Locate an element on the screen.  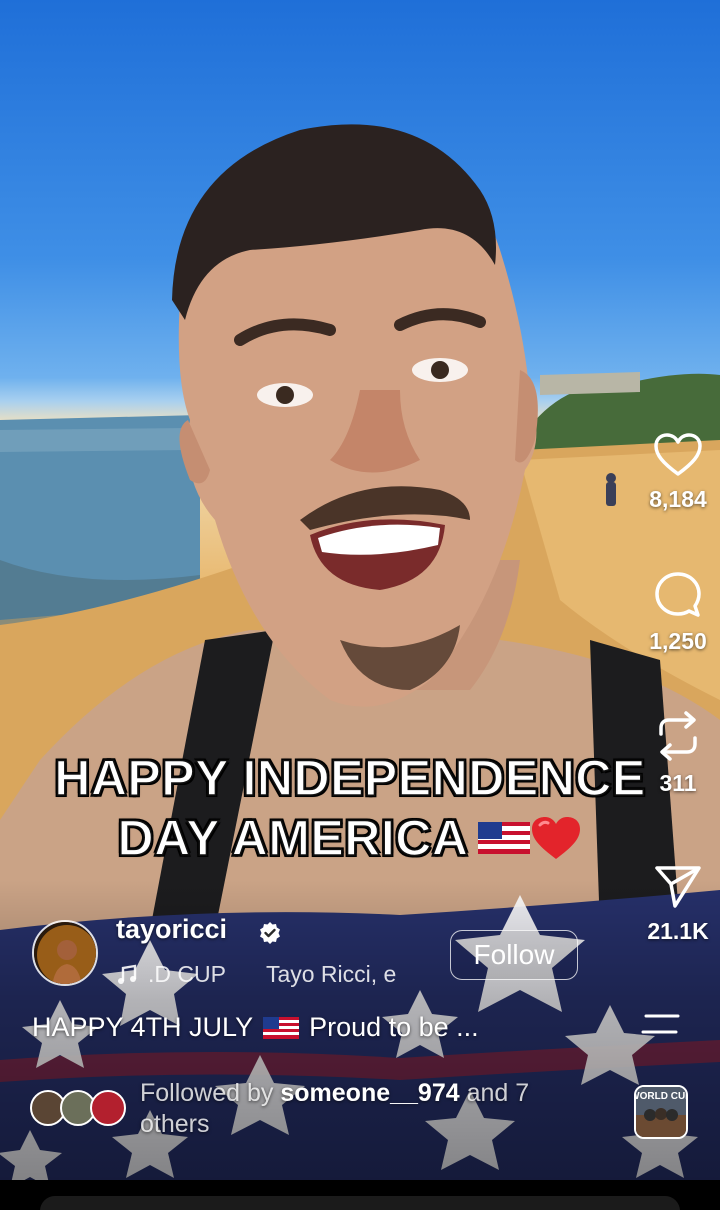
followed-by-name: someone__974 is located at coordinates (370, 1093).